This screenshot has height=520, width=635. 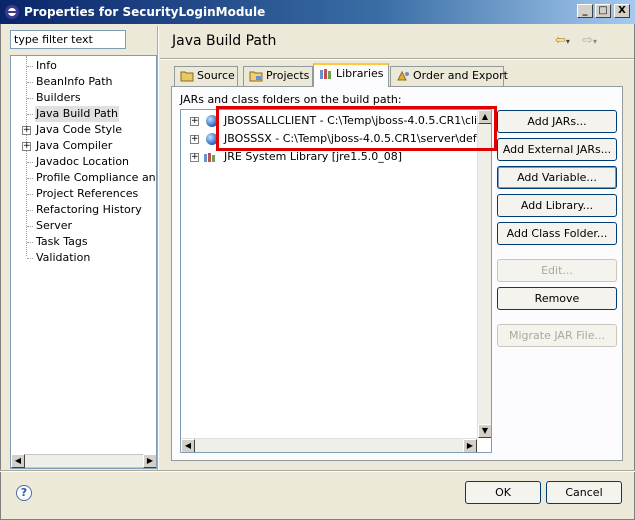 What do you see at coordinates (403, 75) in the screenshot?
I see `order-export-icon` at bounding box center [403, 75].